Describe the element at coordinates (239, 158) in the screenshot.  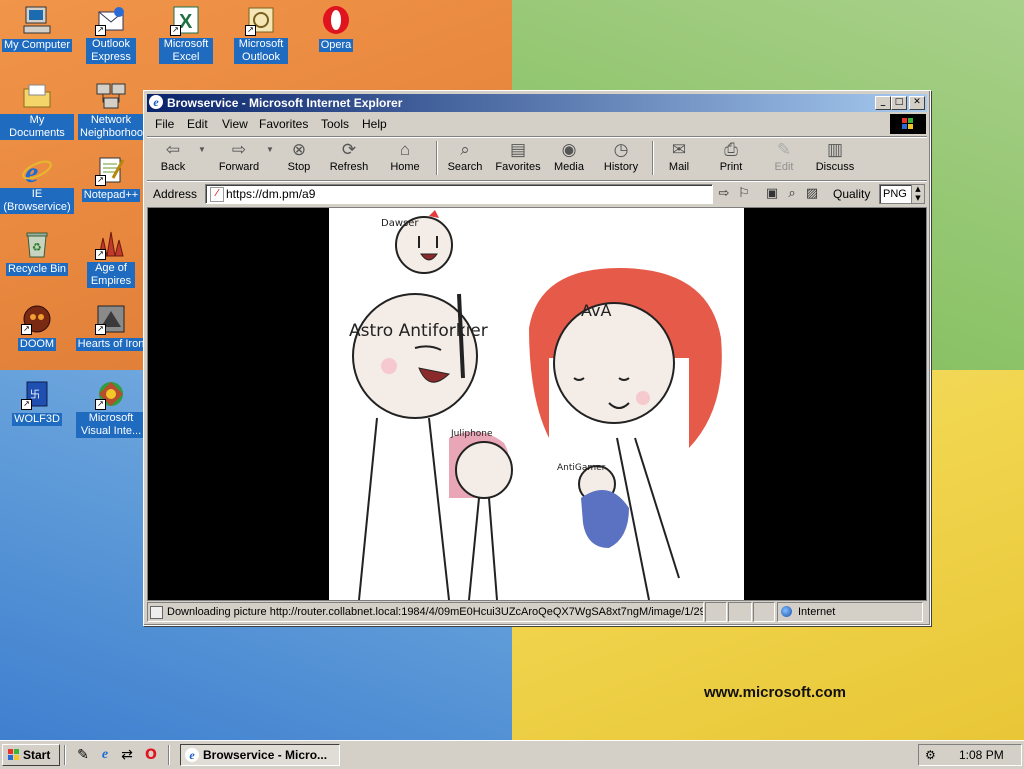
I see `forward-button: ⇨ Forward` at that location.